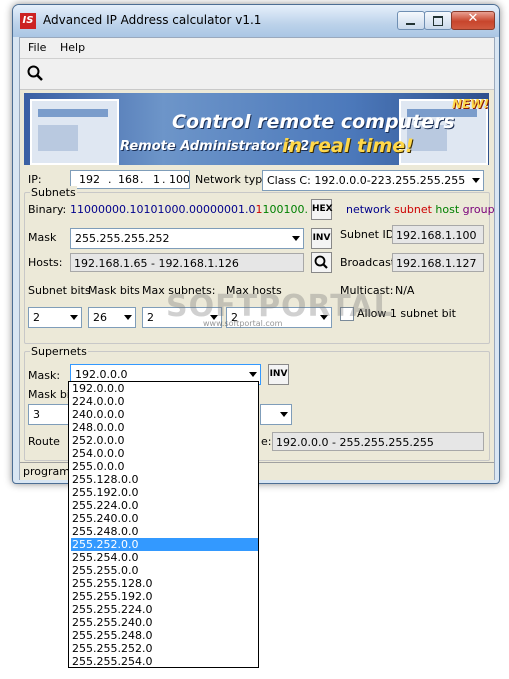  What do you see at coordinates (35, 179) in the screenshot?
I see `ip-label: IP:` at bounding box center [35, 179].